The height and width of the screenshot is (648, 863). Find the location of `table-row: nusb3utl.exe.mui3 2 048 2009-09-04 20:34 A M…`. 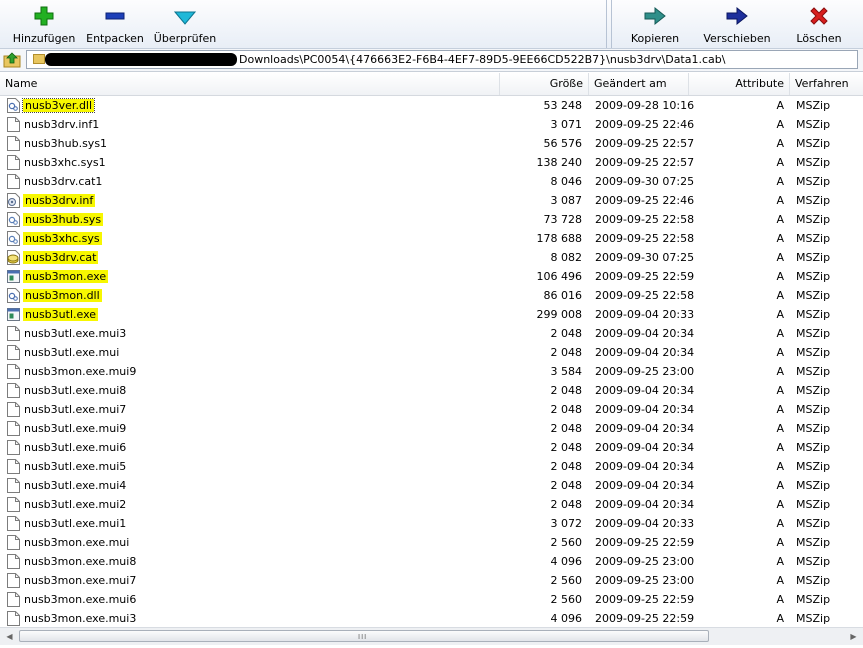

table-row: nusb3utl.exe.mui3 2 048 2009-09-04 20:34 A M… is located at coordinates (431, 333).